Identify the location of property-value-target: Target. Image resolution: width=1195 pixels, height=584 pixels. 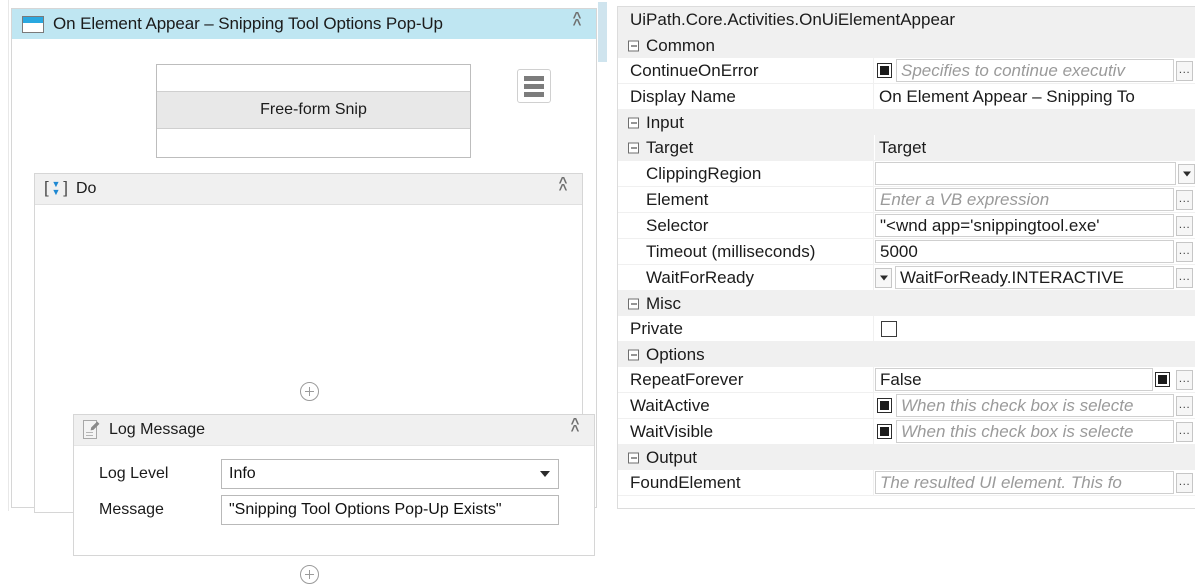
(1035, 147).